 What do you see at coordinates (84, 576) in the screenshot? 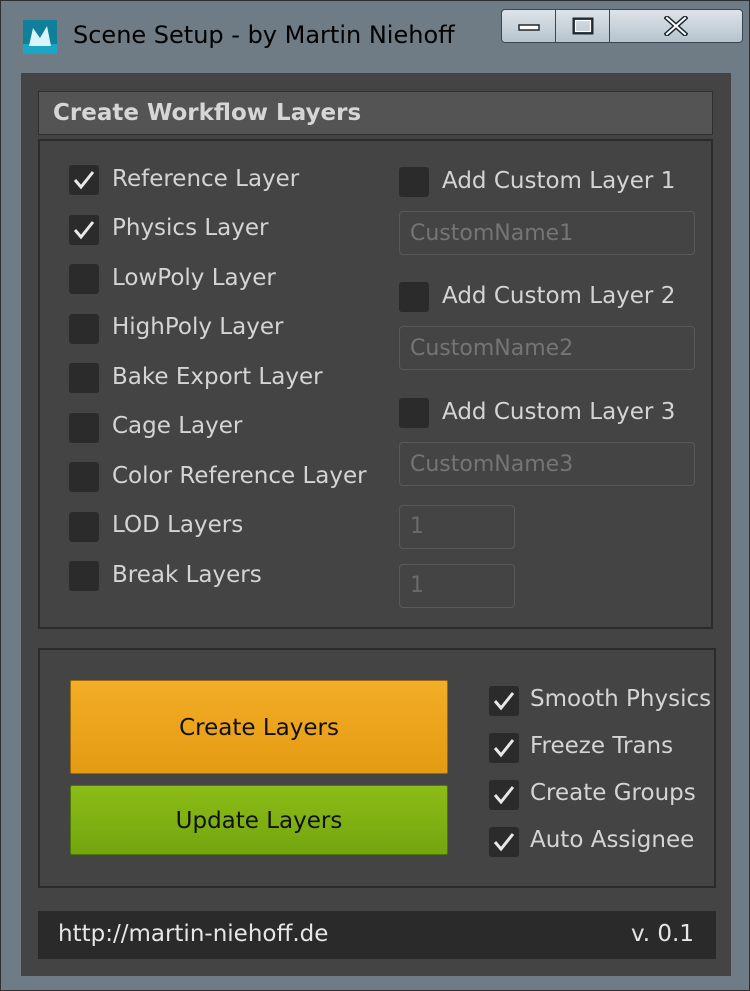
I see `break-layers-checkbox` at bounding box center [84, 576].